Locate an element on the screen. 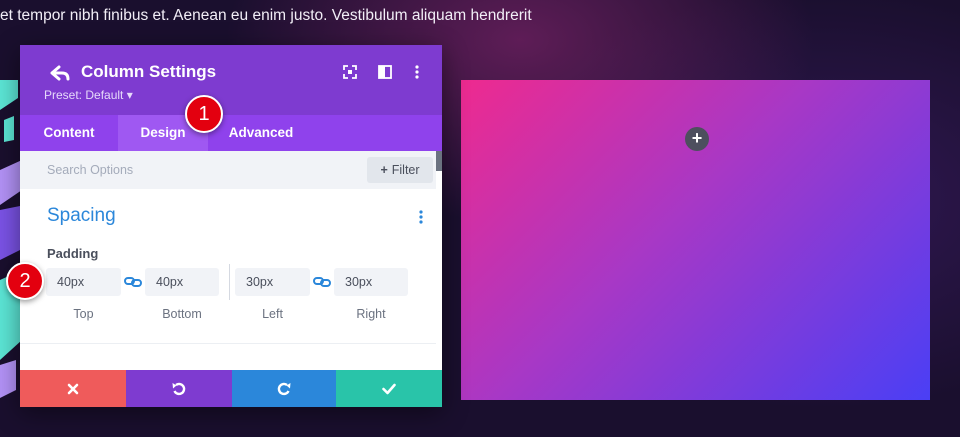  add-module-button: + is located at coordinates (697, 139).